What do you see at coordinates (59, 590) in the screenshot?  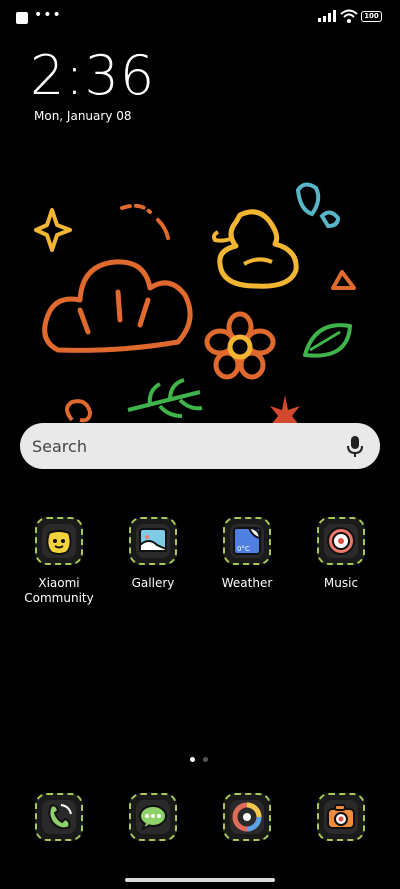 I see `app-label-xiaomi-community: Xiaomi Community` at bounding box center [59, 590].